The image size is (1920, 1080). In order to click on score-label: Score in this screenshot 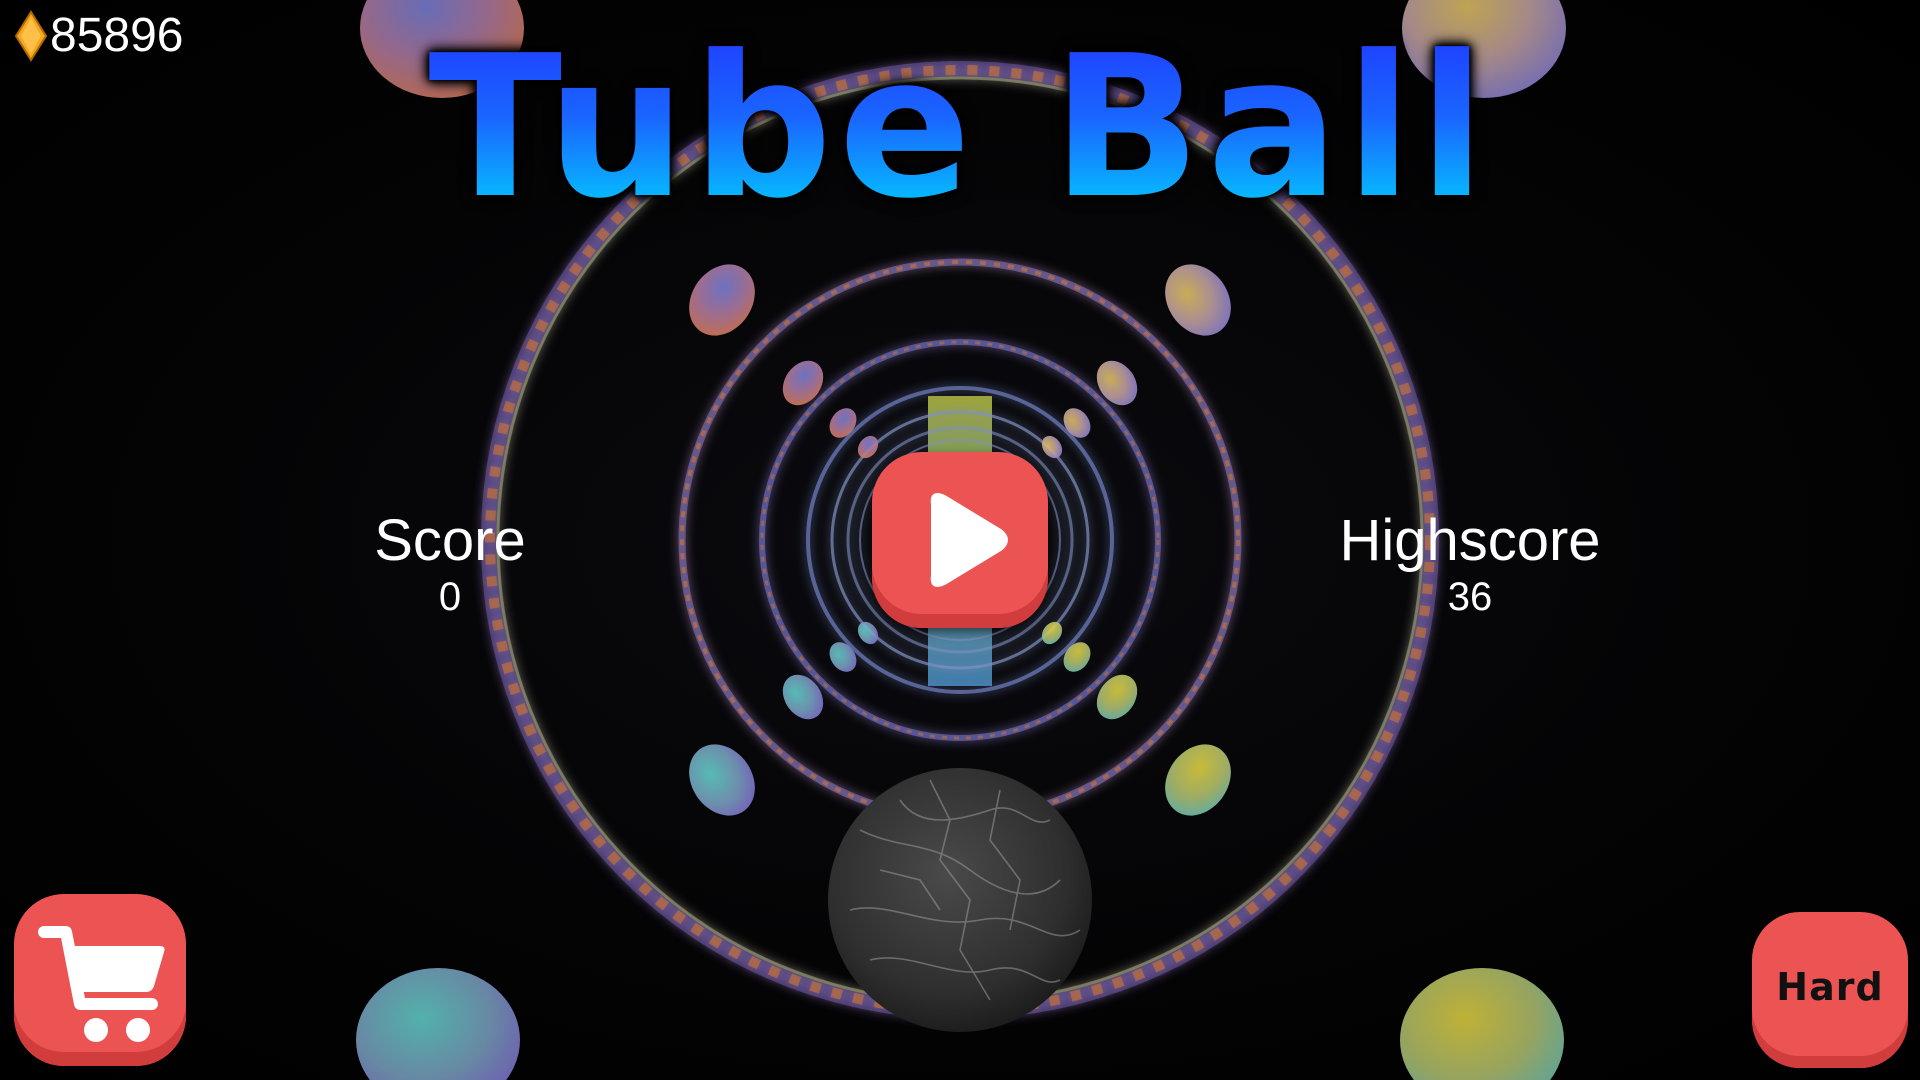, I will do `click(450, 540)`.